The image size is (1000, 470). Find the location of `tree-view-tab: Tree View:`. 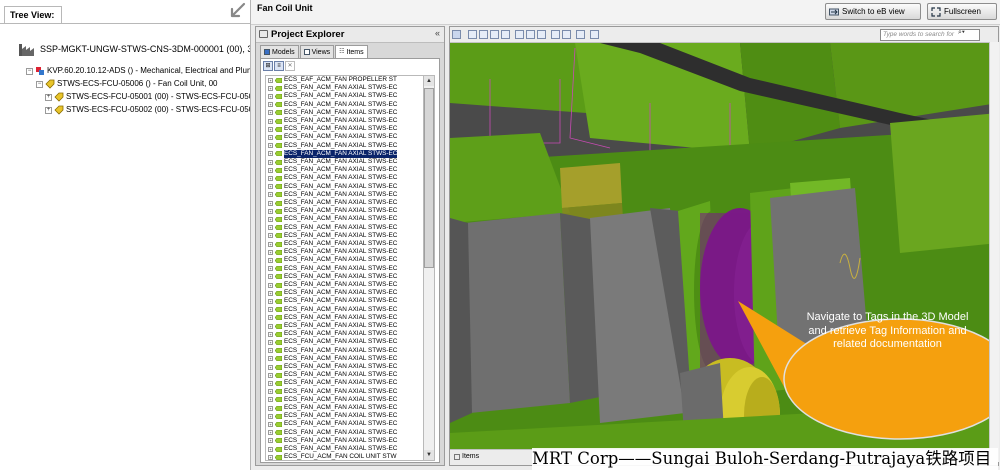

tree-view-tab: Tree View: is located at coordinates (33, 14).